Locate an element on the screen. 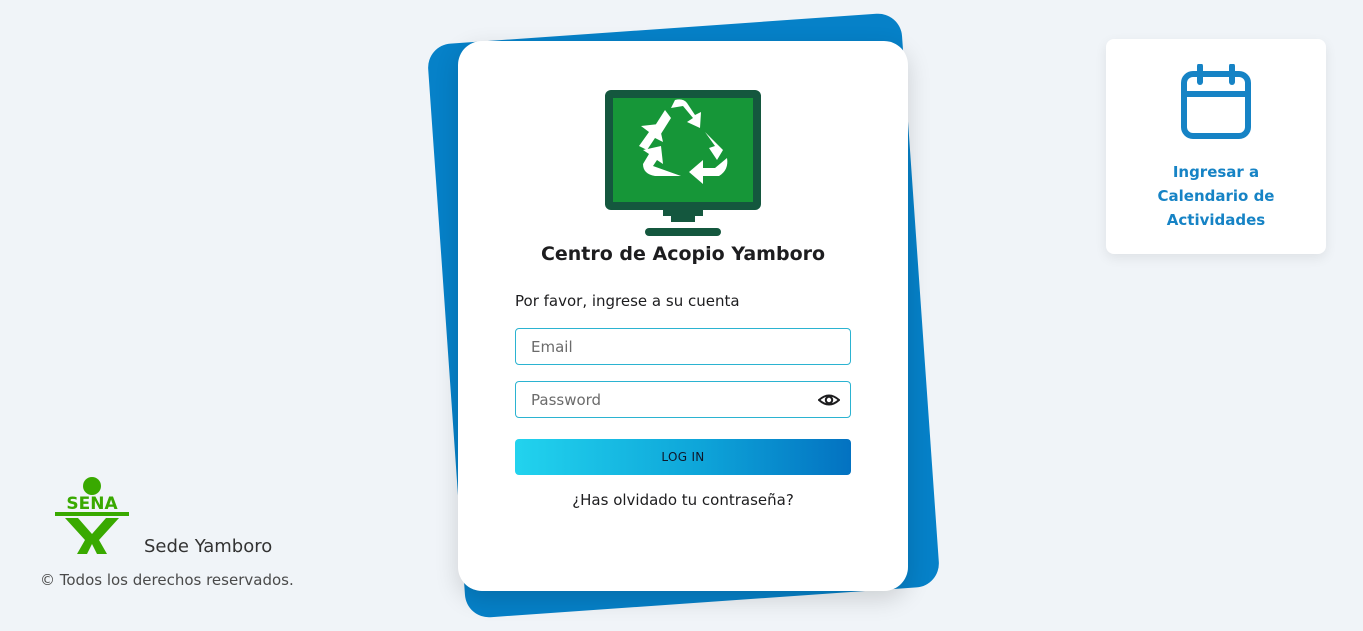  calendar-text-line2: Calendario de is located at coordinates (1216, 196).